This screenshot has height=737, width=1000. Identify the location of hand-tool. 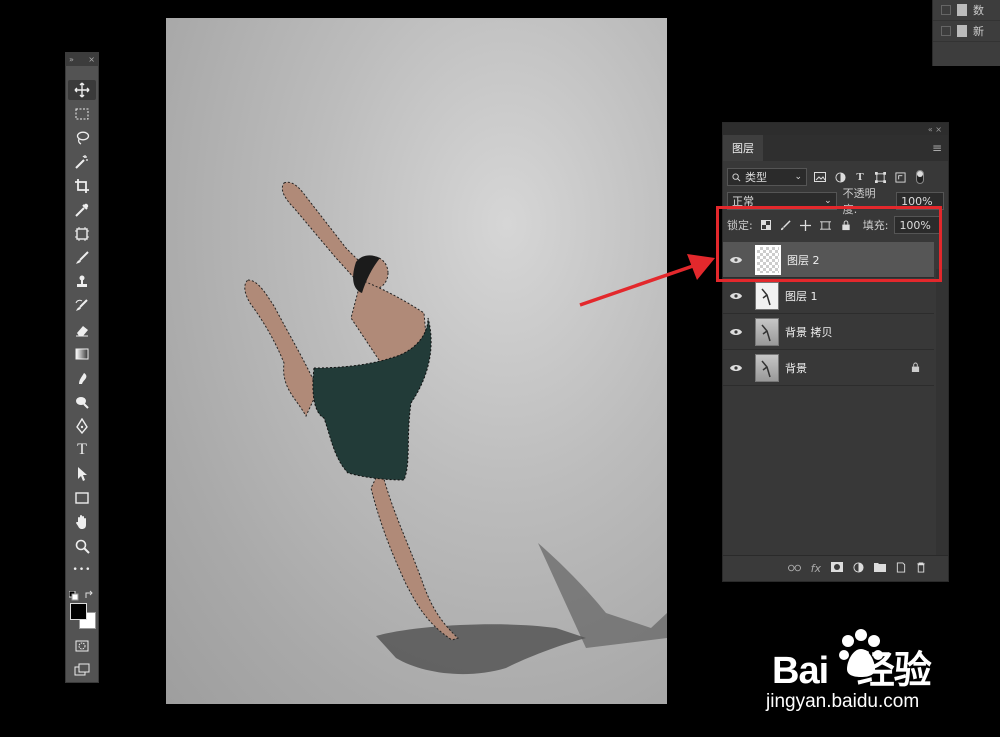
(82, 522).